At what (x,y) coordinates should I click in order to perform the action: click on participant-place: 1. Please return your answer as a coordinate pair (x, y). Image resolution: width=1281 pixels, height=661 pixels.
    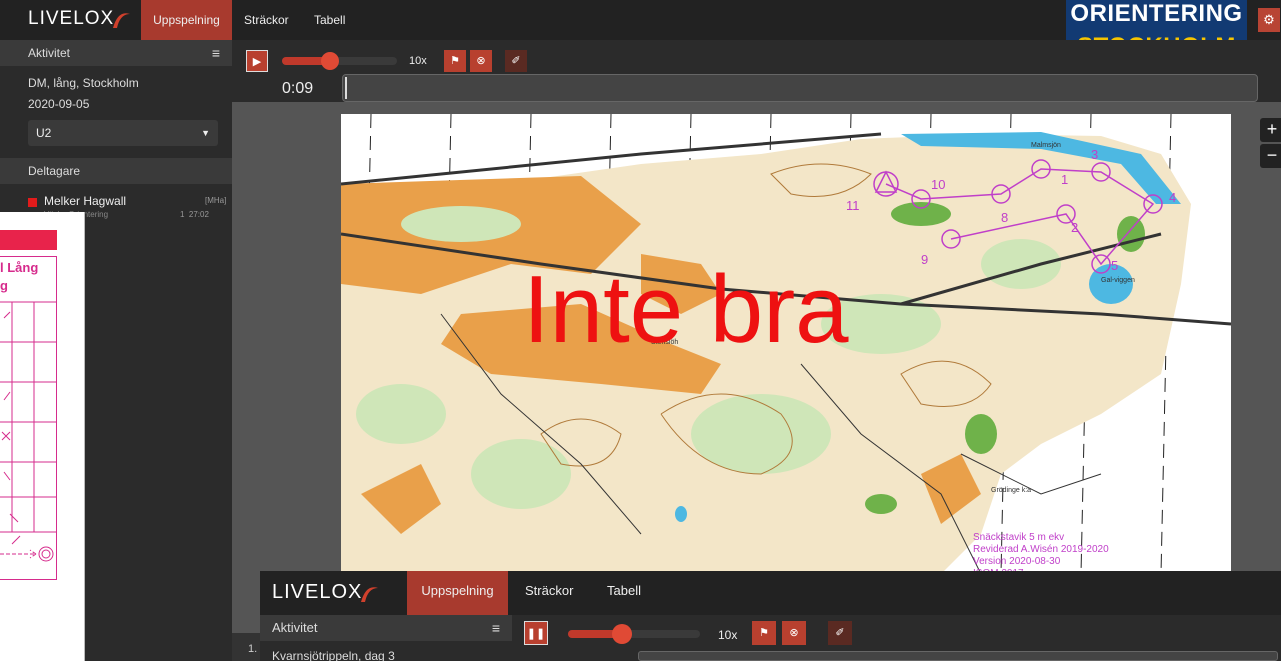
    Looking at the image, I should click on (182, 214).